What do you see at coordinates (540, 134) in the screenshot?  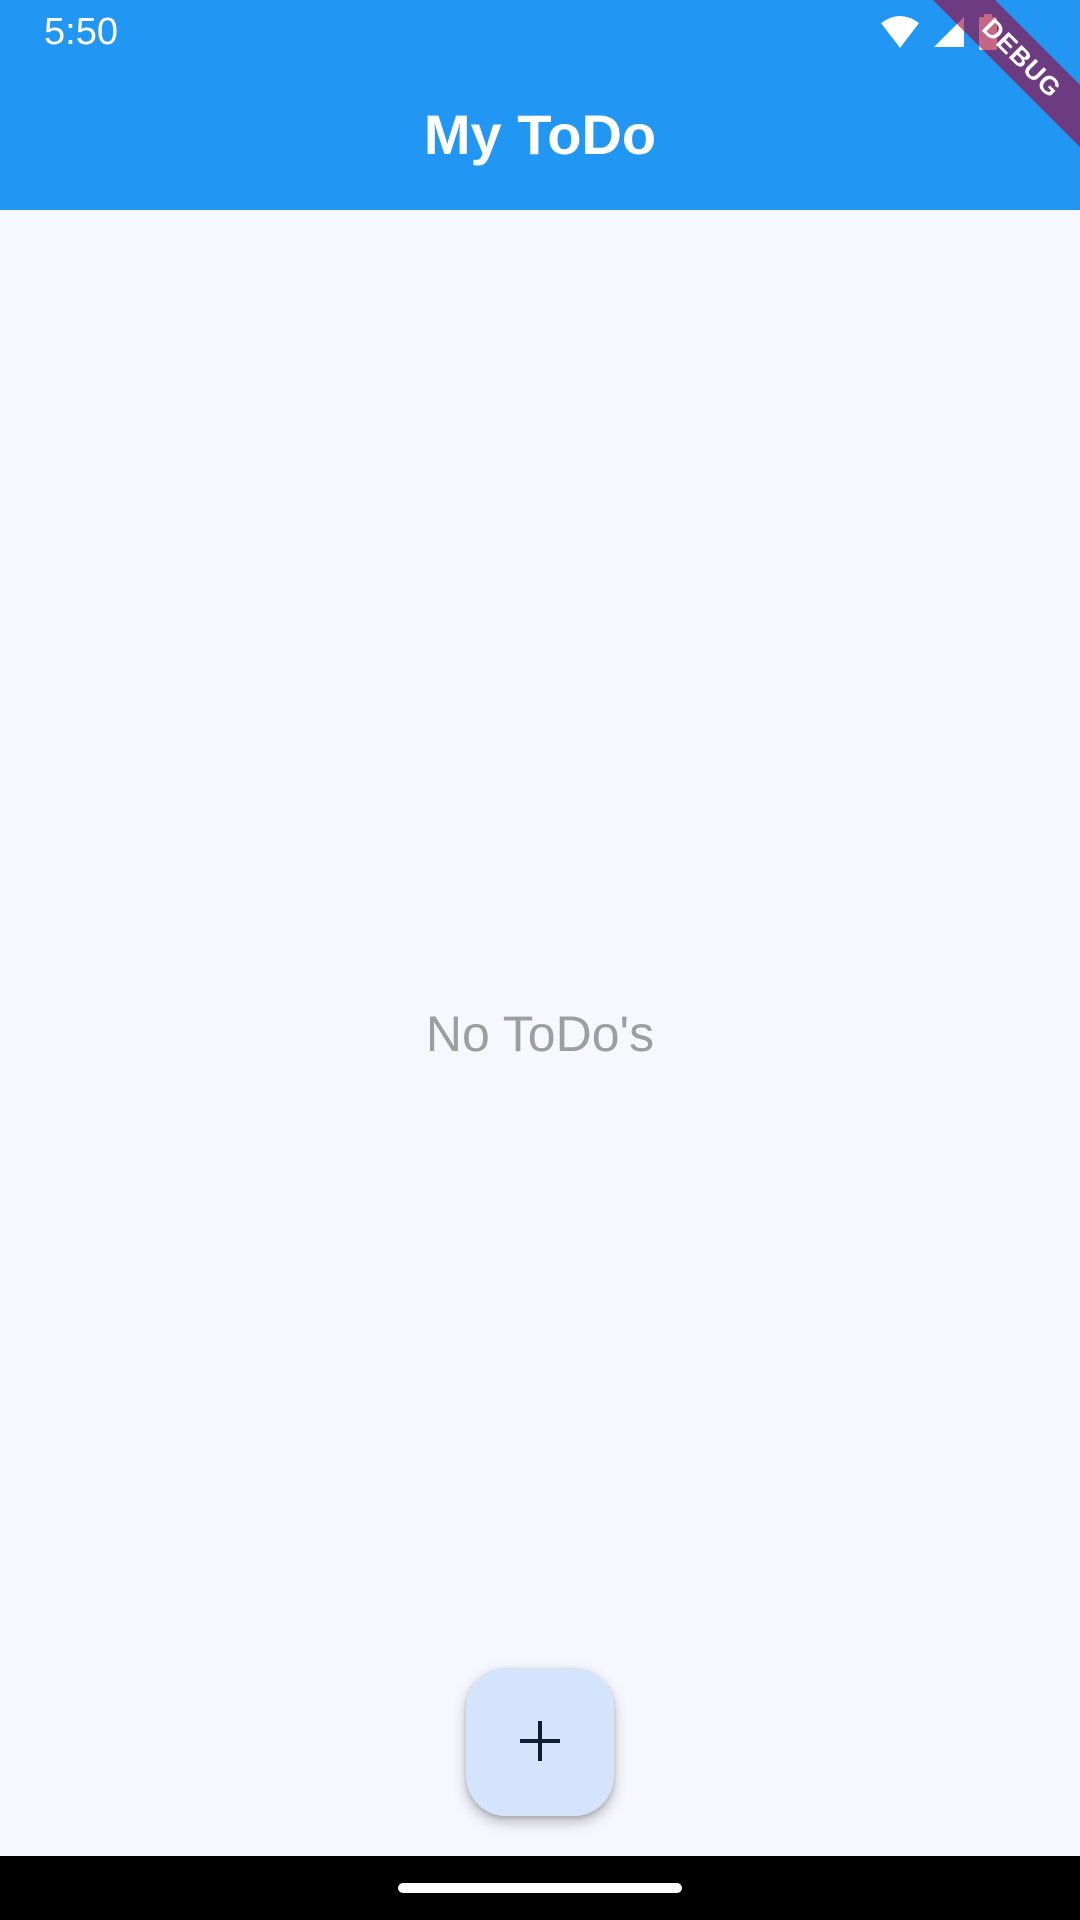 I see `app-title: My ToDo` at bounding box center [540, 134].